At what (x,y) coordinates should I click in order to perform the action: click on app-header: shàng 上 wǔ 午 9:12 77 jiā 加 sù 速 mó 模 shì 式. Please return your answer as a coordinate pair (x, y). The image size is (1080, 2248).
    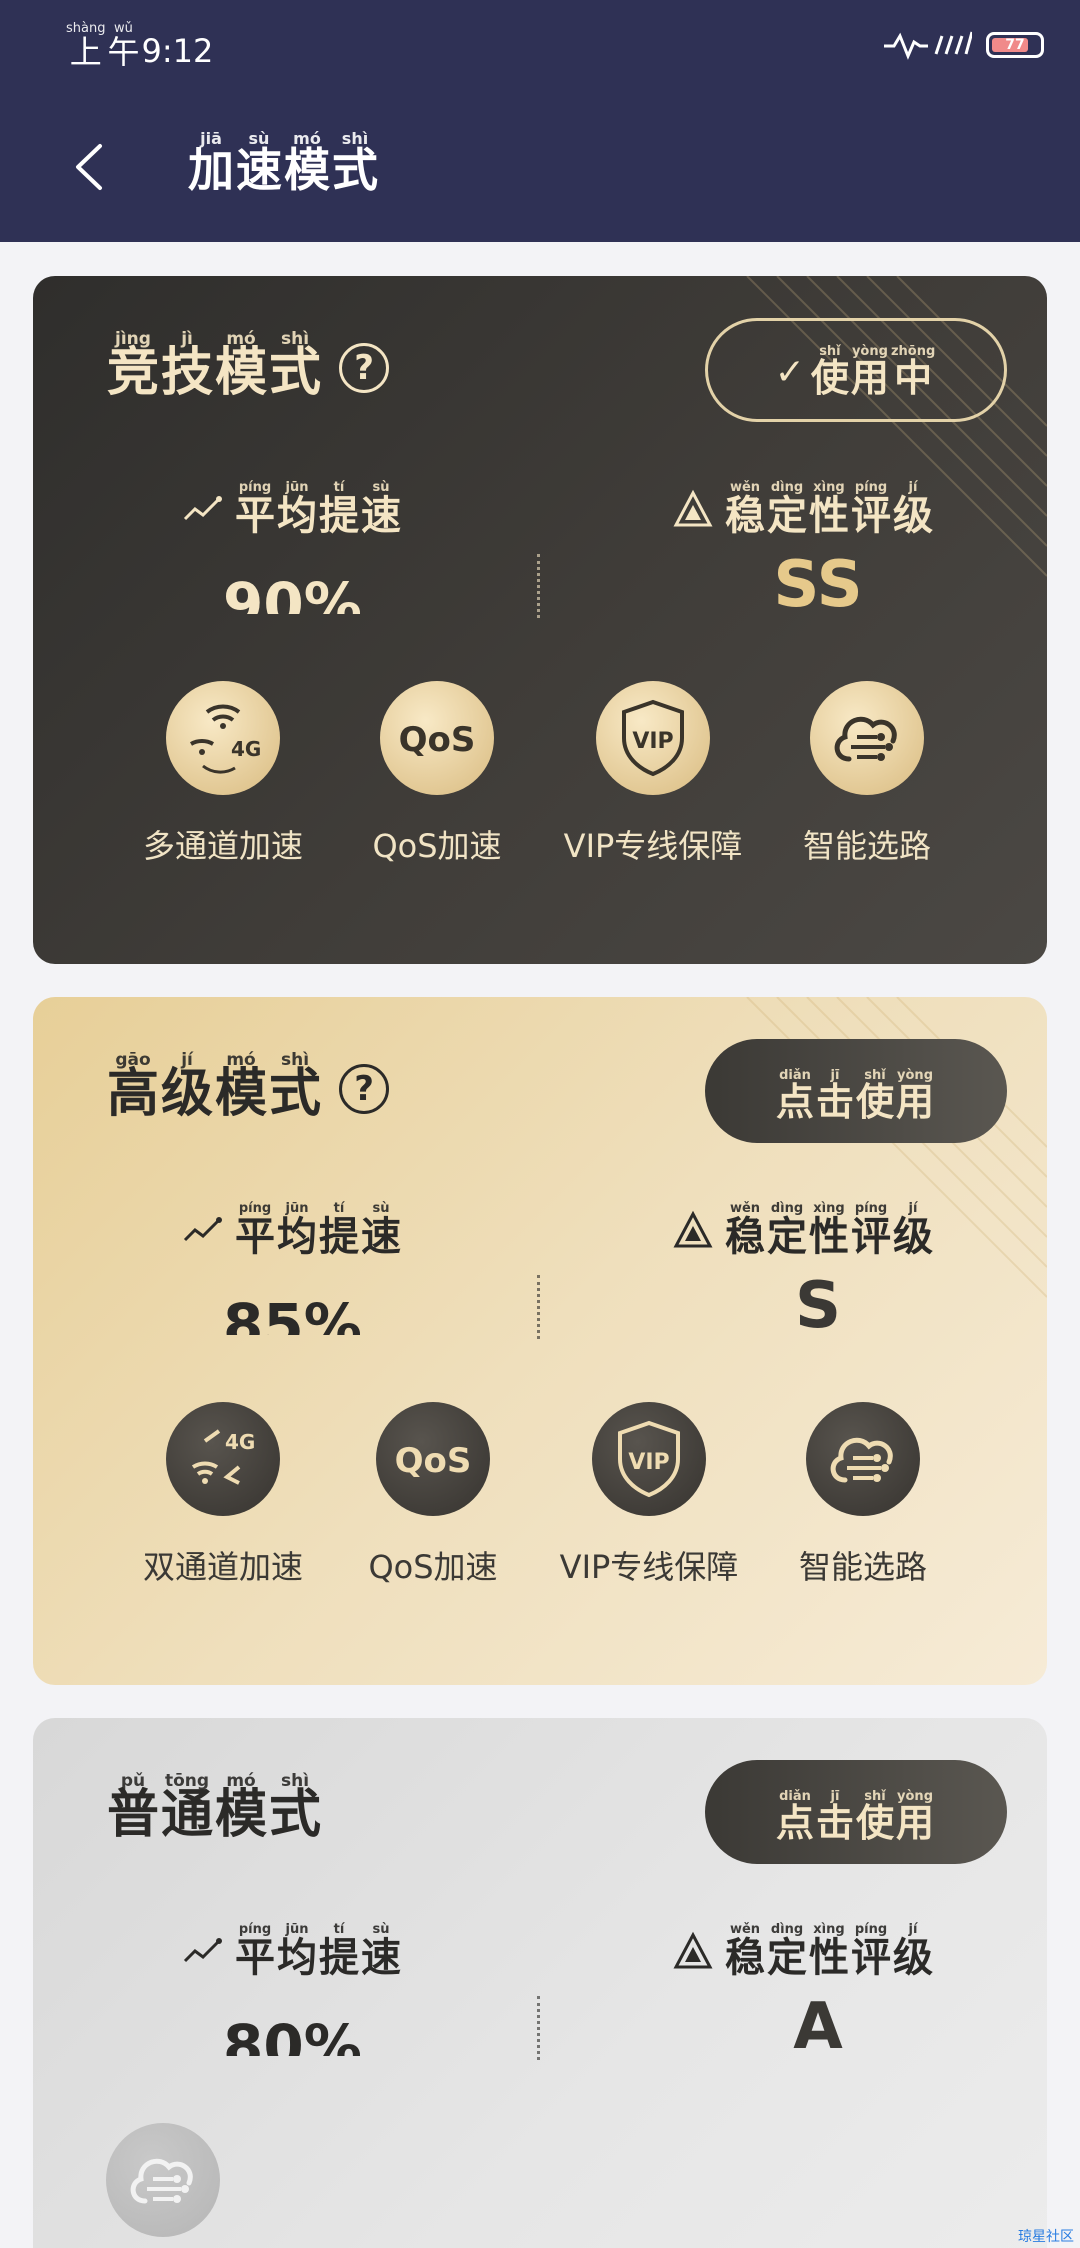
    Looking at the image, I should click on (540, 121).